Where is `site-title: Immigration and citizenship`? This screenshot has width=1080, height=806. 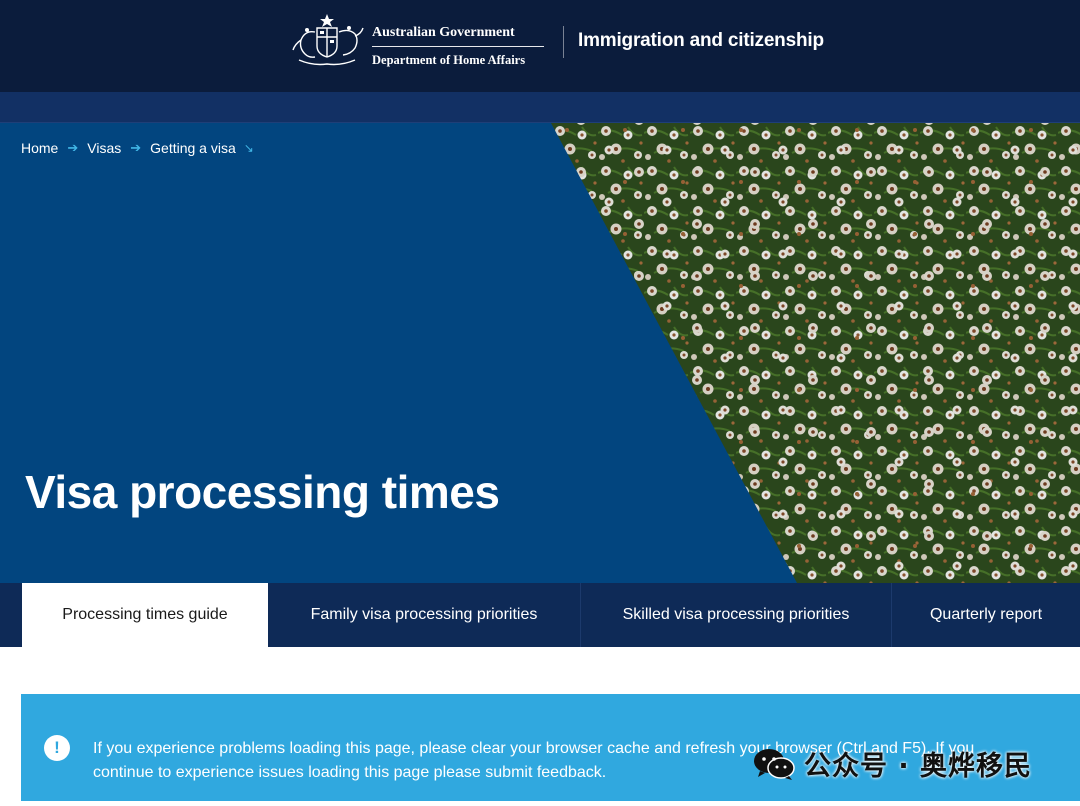 site-title: Immigration and citizenship is located at coordinates (701, 41).